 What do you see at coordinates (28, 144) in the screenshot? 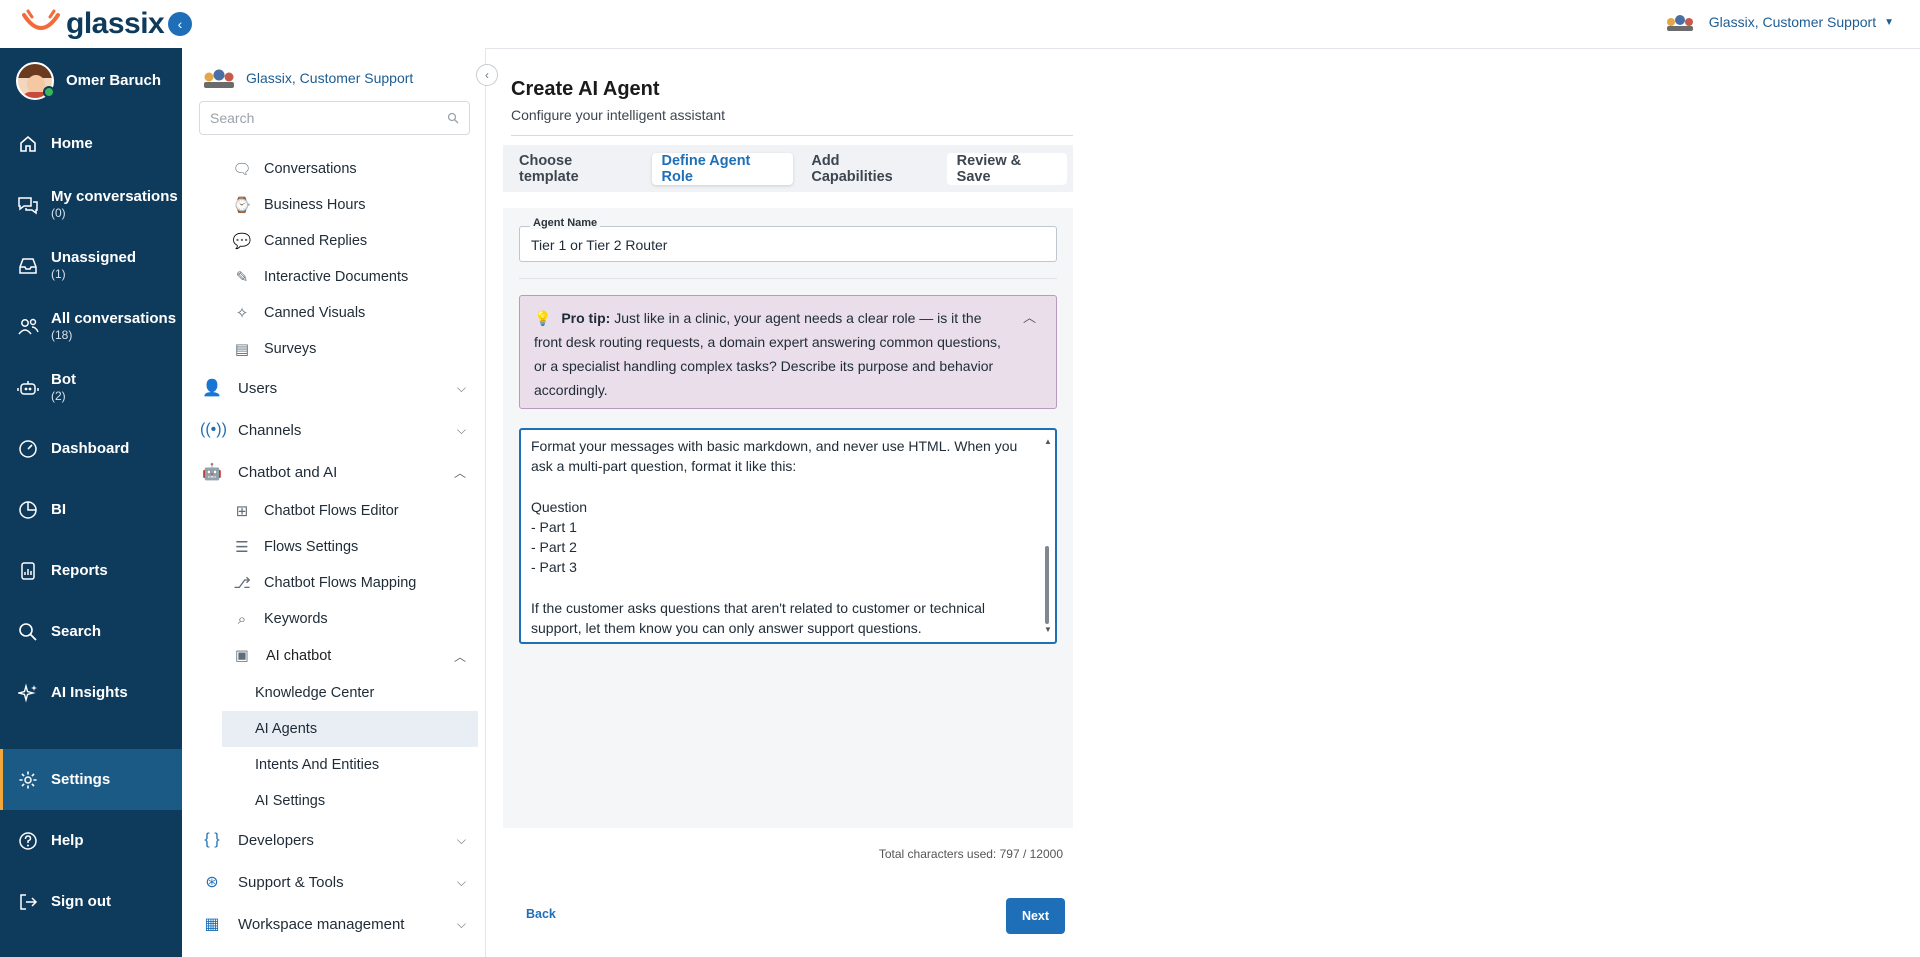
I see `home-icon` at bounding box center [28, 144].